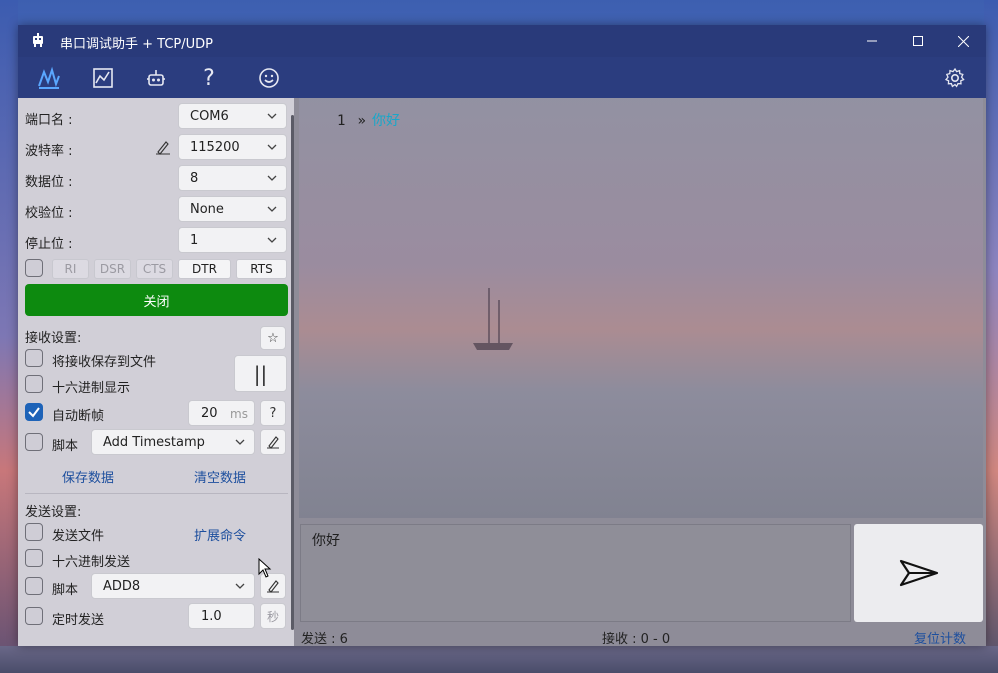 This screenshot has width=998, height=673. Describe the element at coordinates (65, 446) in the screenshot. I see `receive-script-label: 脚本` at that location.